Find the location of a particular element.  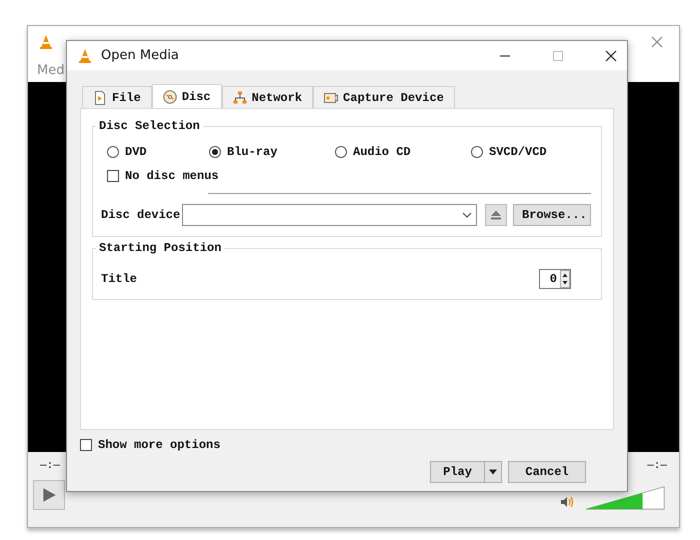

menu-item: Med is located at coordinates (50, 70).